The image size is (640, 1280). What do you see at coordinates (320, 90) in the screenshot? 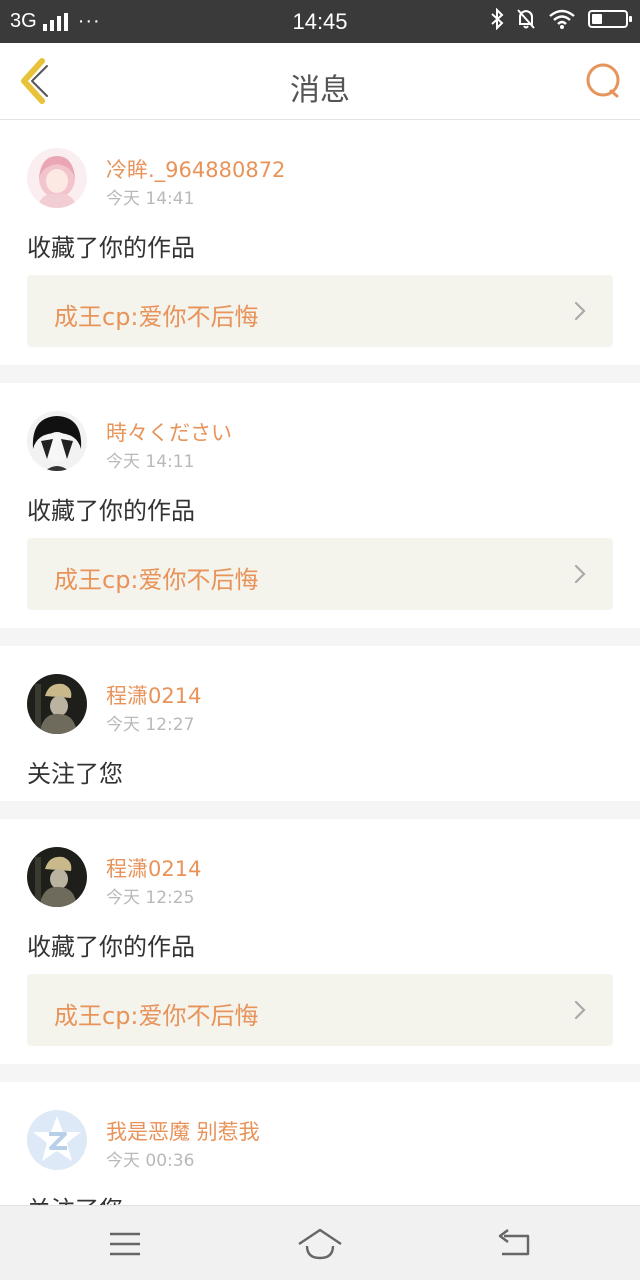
I see `page-title: 消息` at bounding box center [320, 90].